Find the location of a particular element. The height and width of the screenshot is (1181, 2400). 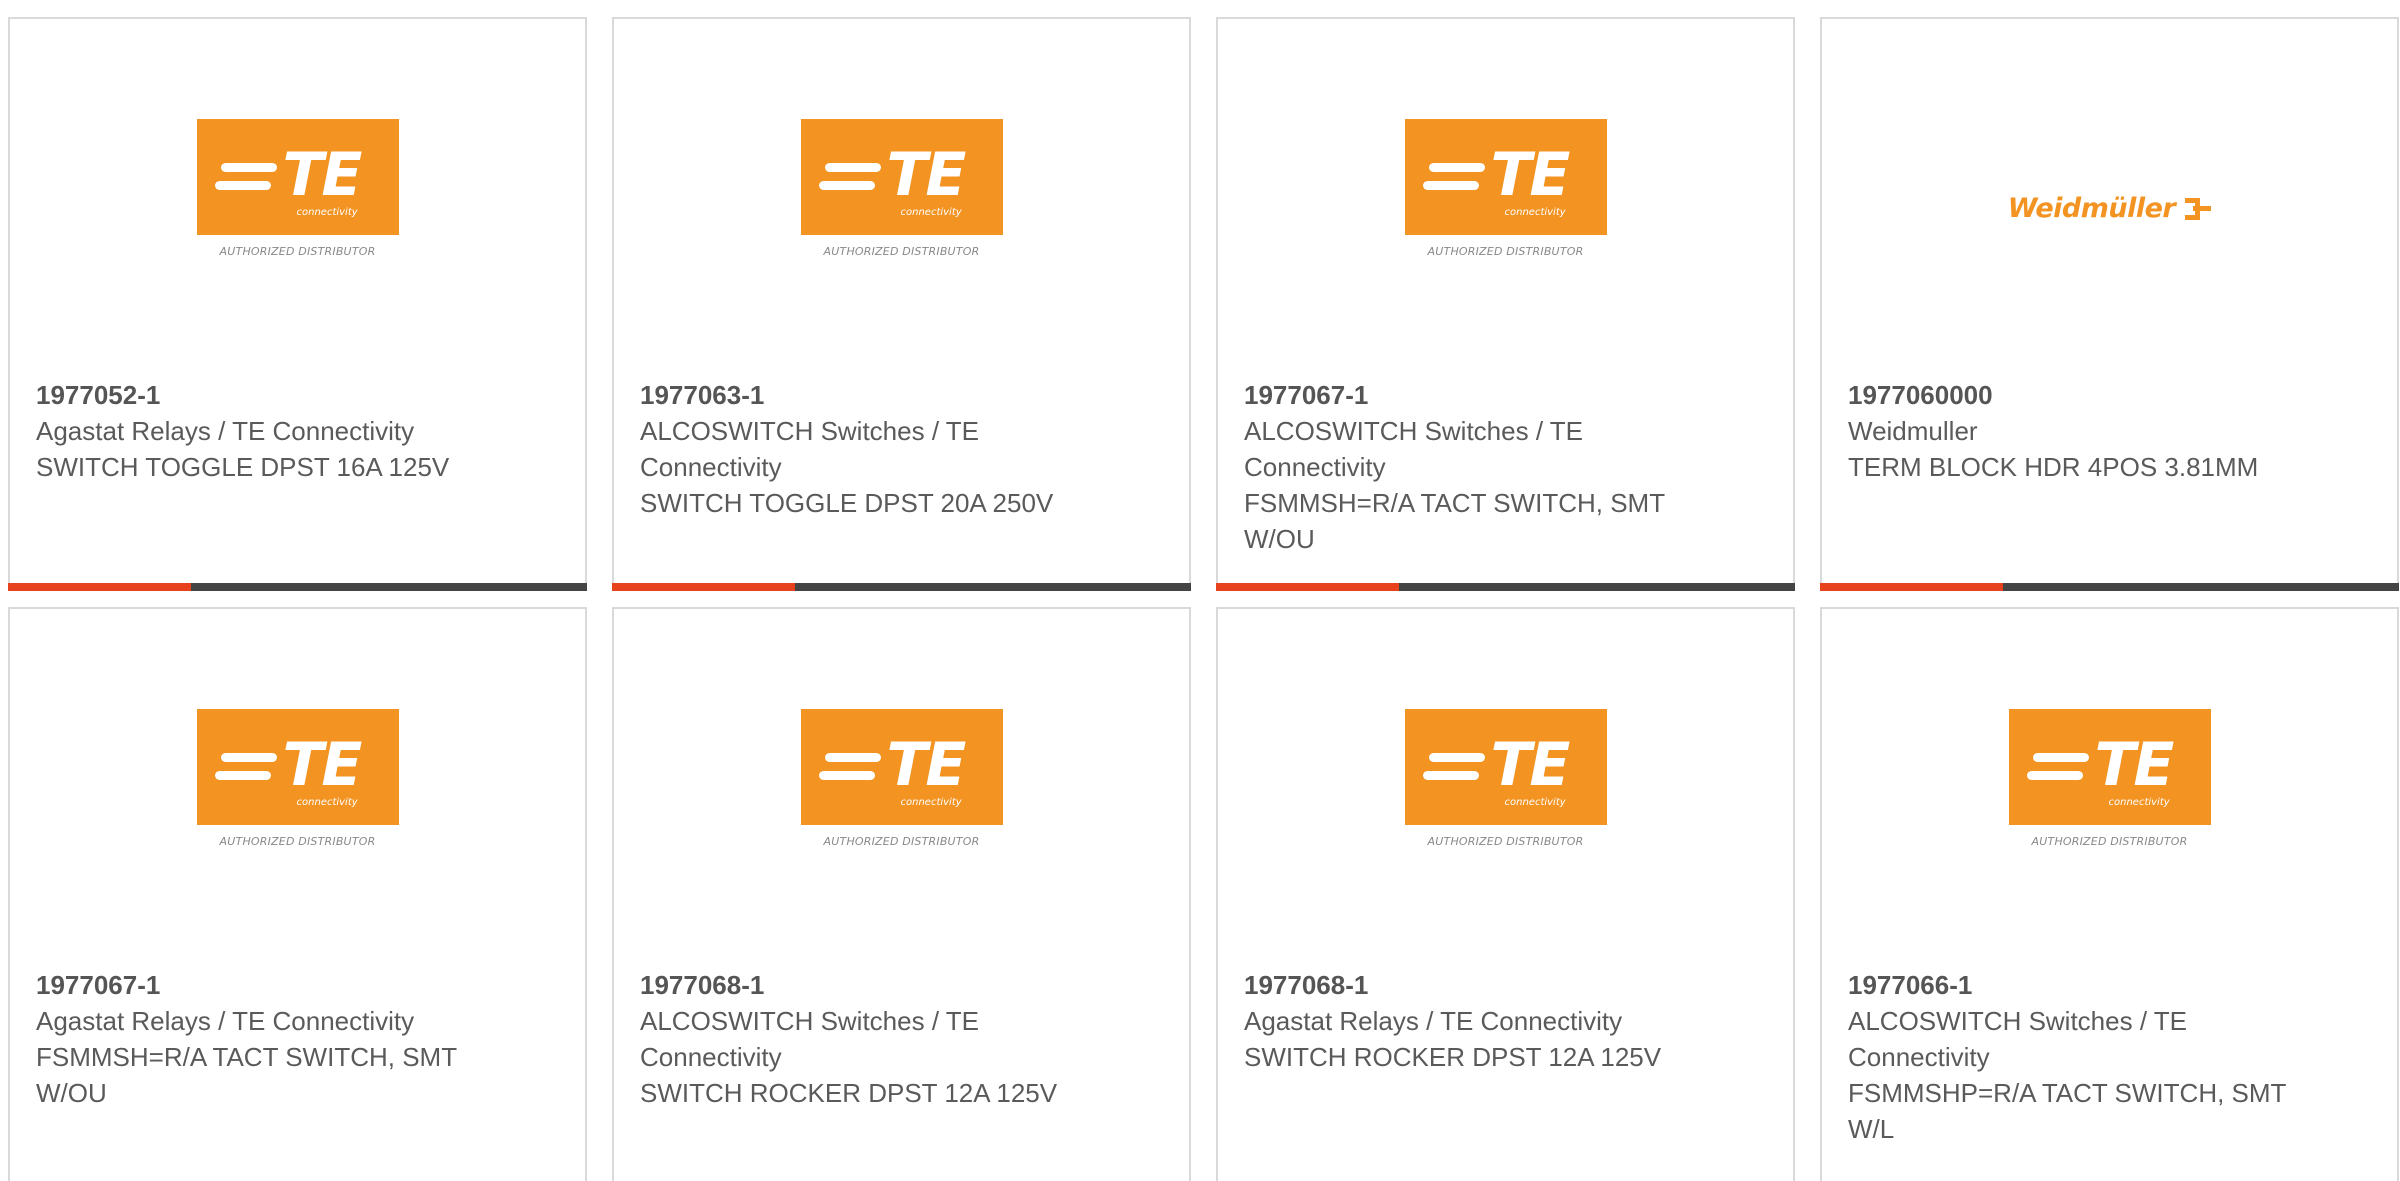

description: SWITCH TOGGLE DPST 20A 250V is located at coordinates (847, 503).